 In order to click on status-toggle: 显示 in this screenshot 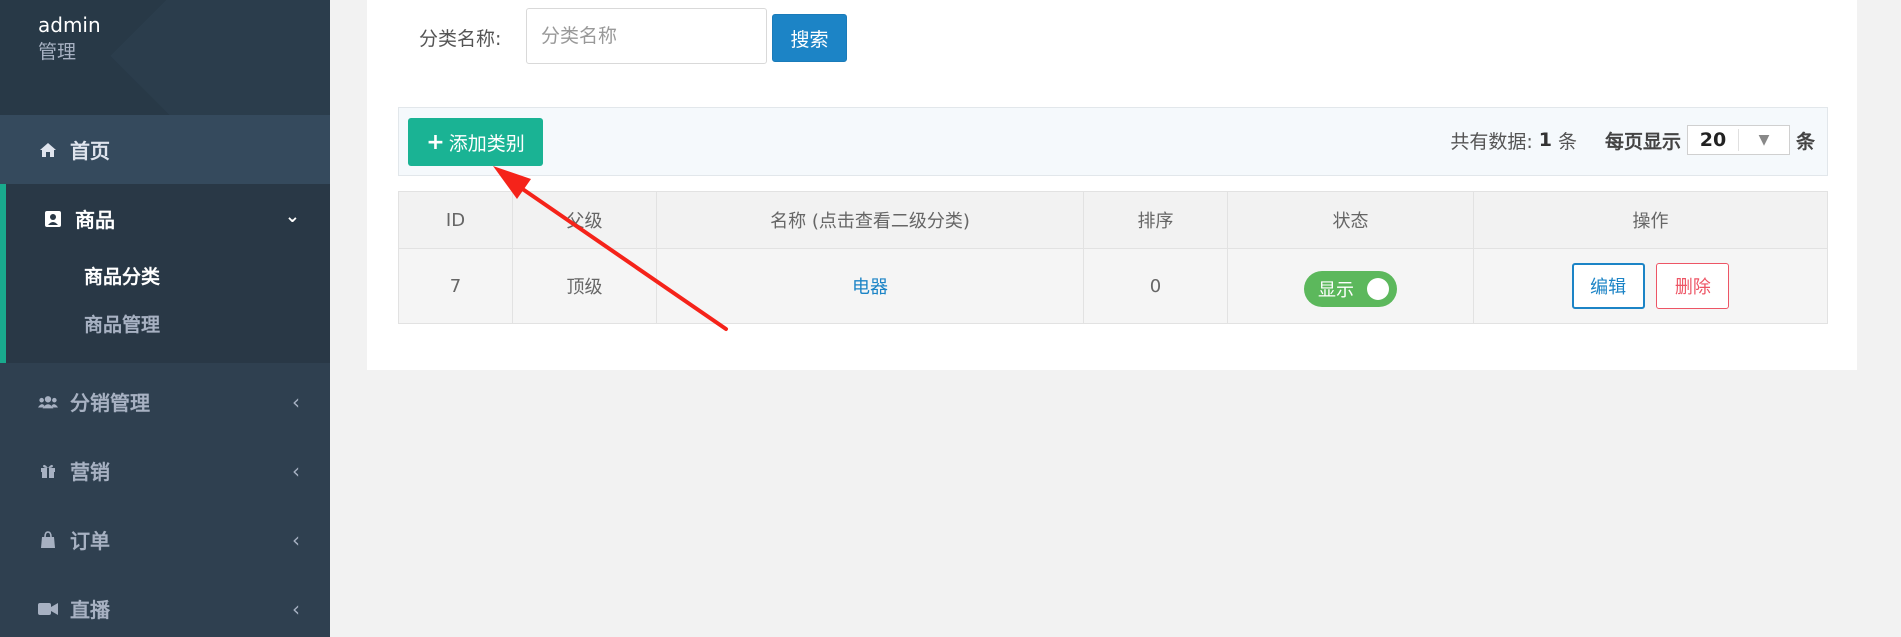, I will do `click(1350, 289)`.